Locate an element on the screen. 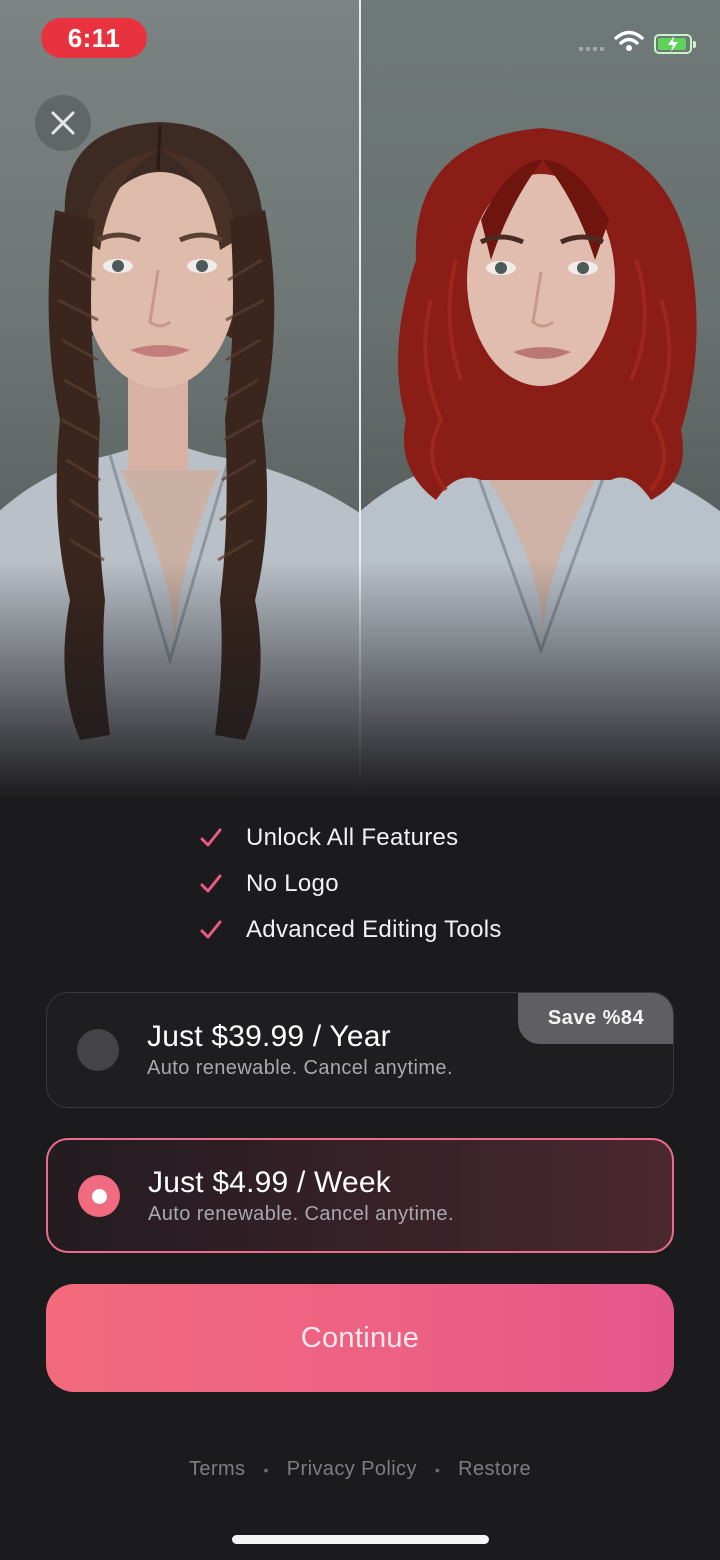  continue-button: Continue is located at coordinates (360, 1338).